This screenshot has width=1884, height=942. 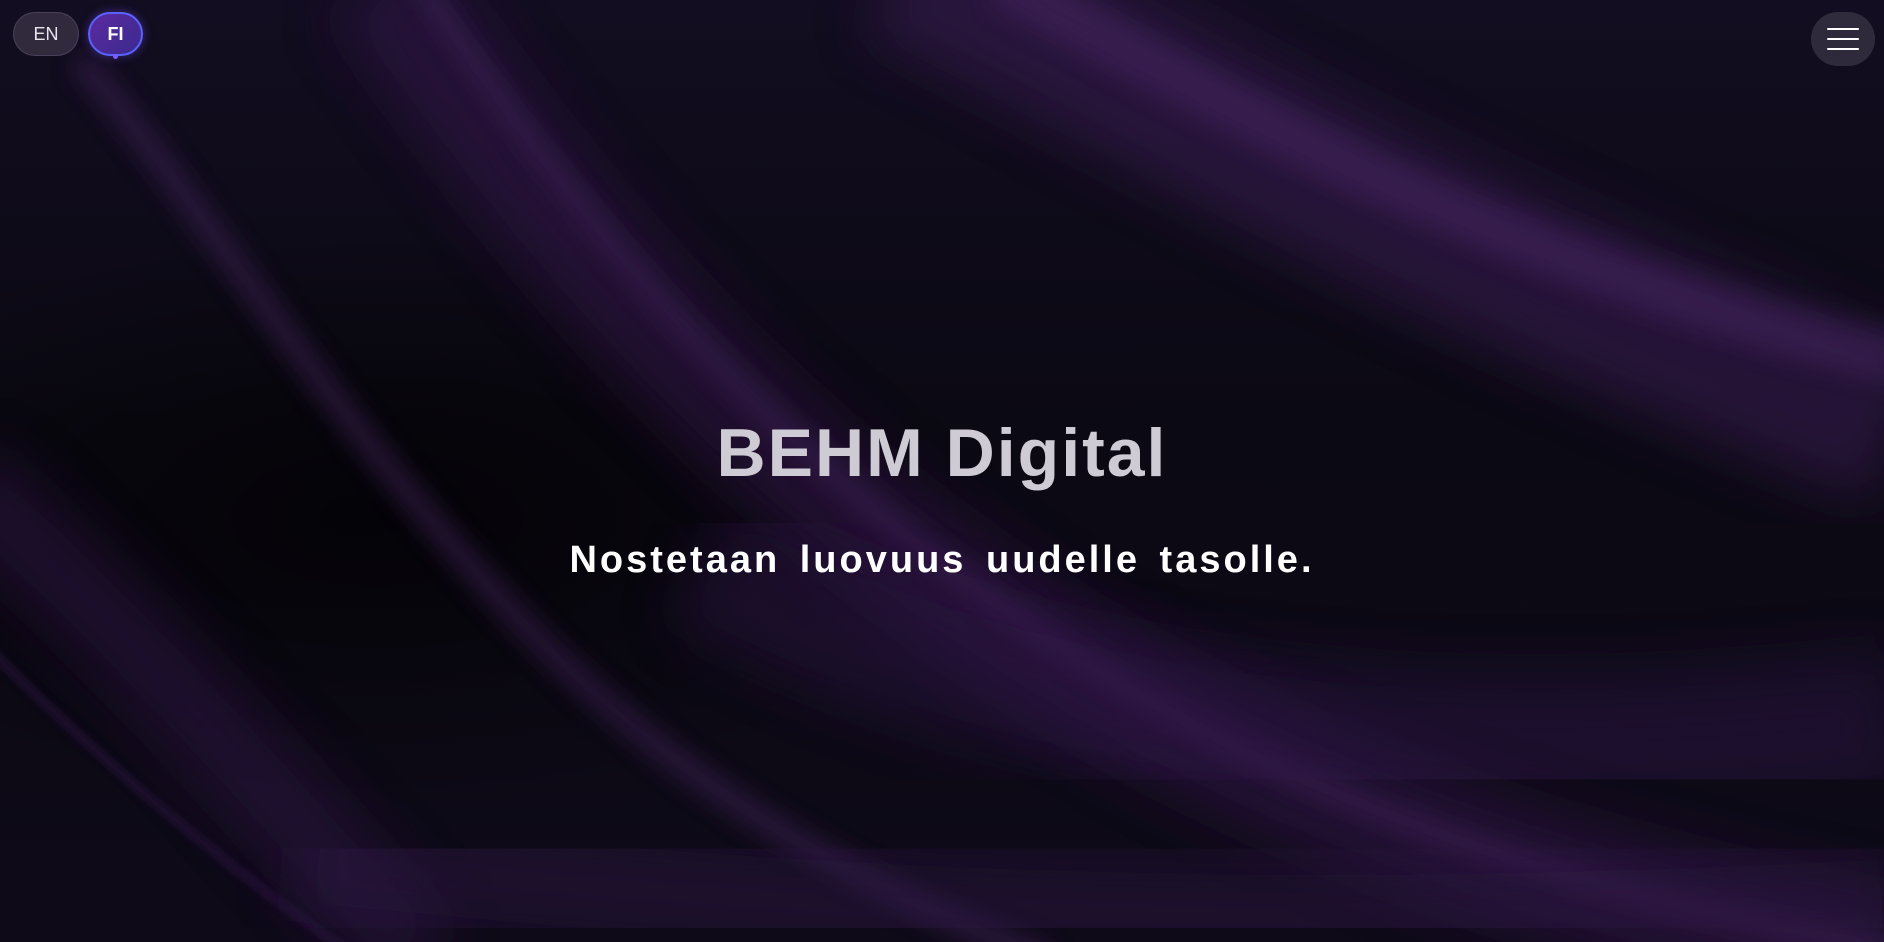 I want to click on hero-tagline: Nostetaan luovuus uudelle tasolle., so click(x=942, y=560).